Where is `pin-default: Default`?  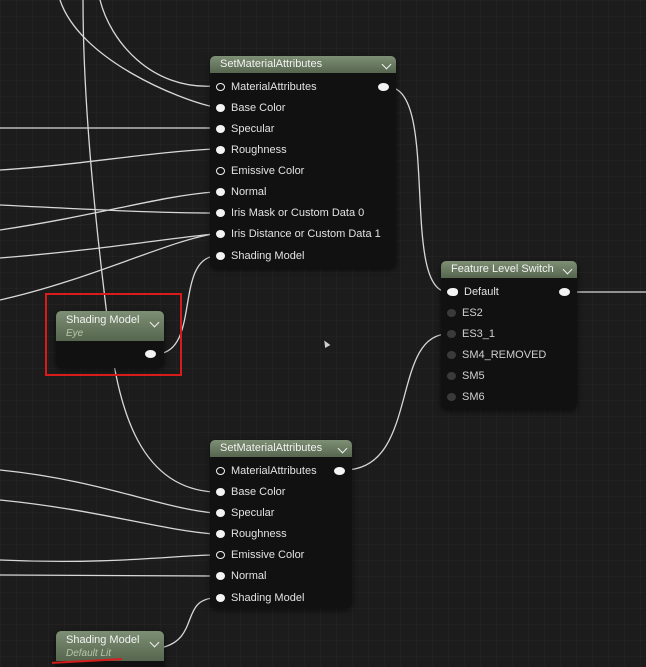 pin-default: Default is located at coordinates (473, 291).